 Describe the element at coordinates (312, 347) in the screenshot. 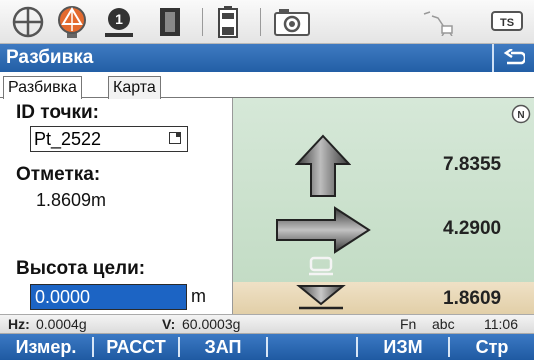

I see `empty-softkey` at that location.